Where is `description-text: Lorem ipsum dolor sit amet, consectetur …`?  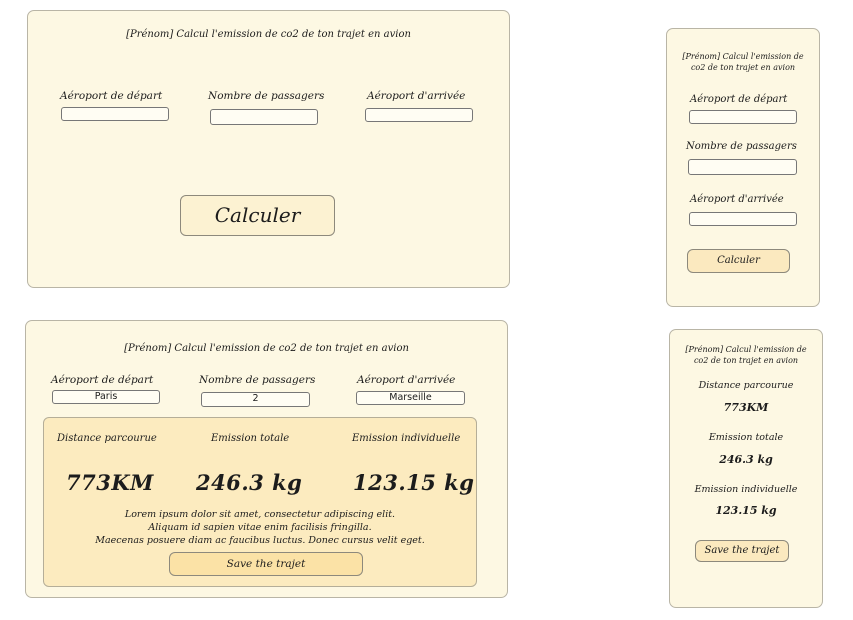
description-text: Lorem ipsum dolor sit amet, consectetur … is located at coordinates (260, 527).